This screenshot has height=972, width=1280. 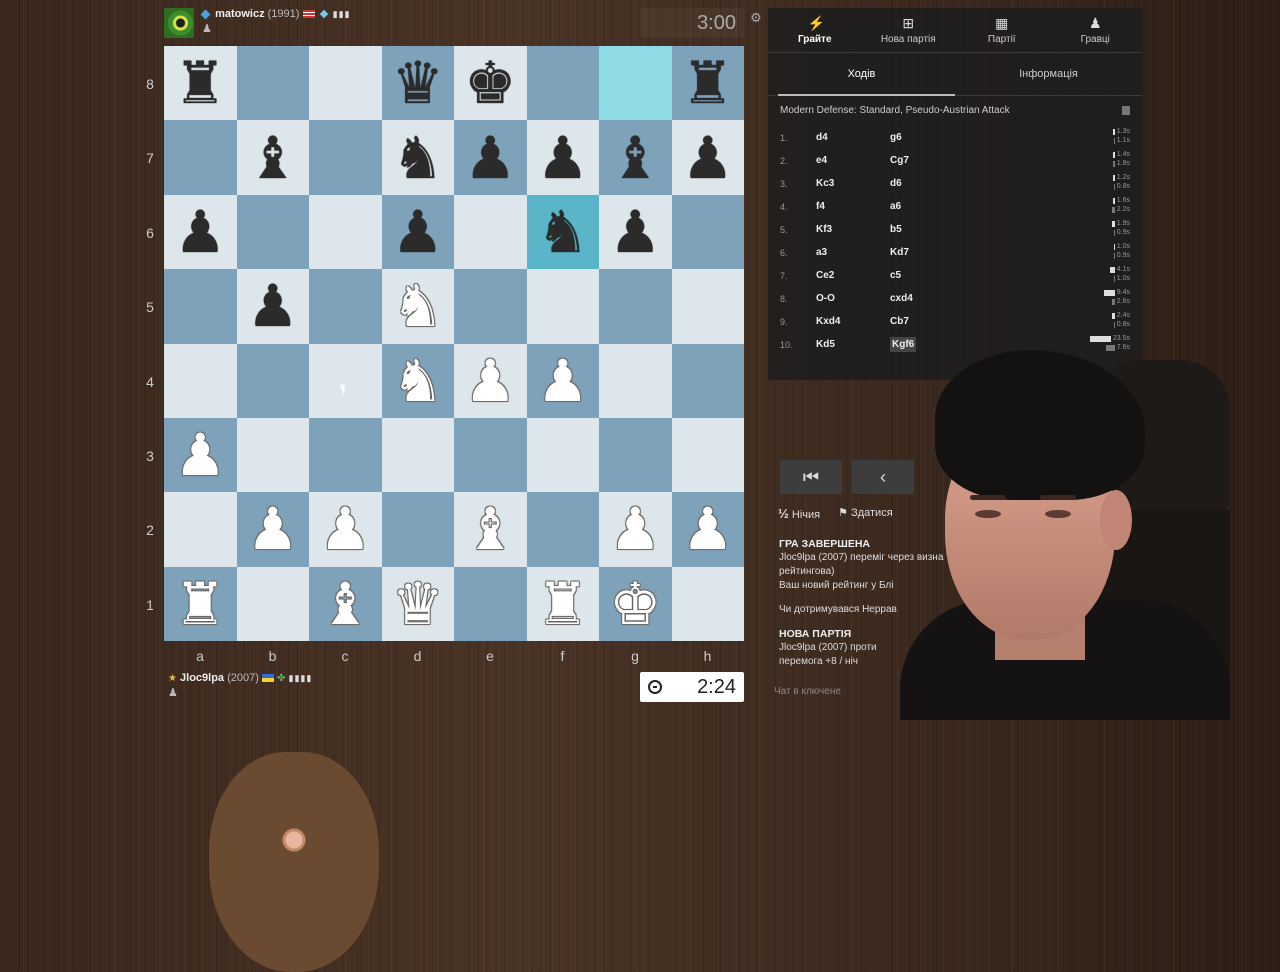 What do you see at coordinates (707, 83) in the screenshot?
I see `square-h8: ♜` at bounding box center [707, 83].